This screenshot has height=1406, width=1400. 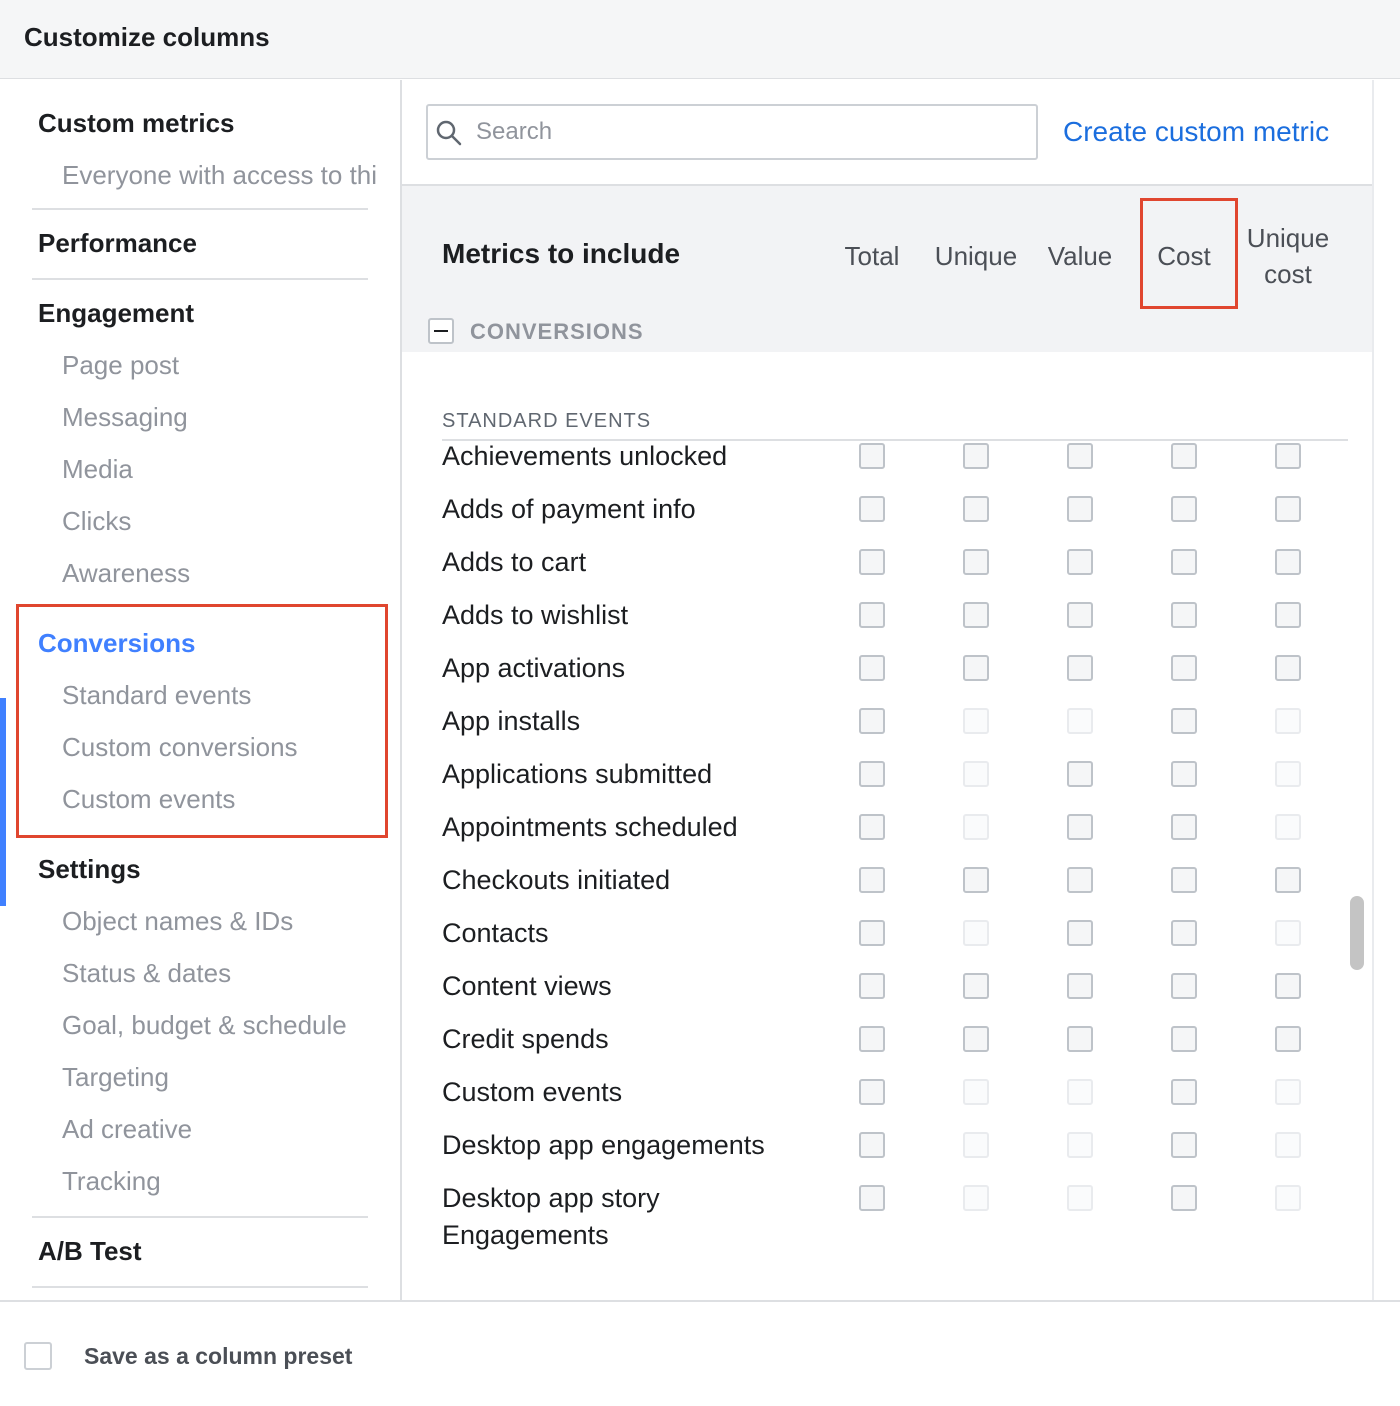 I want to click on checkbox-adds-to-wishlist-value, so click(x=1080, y=615).